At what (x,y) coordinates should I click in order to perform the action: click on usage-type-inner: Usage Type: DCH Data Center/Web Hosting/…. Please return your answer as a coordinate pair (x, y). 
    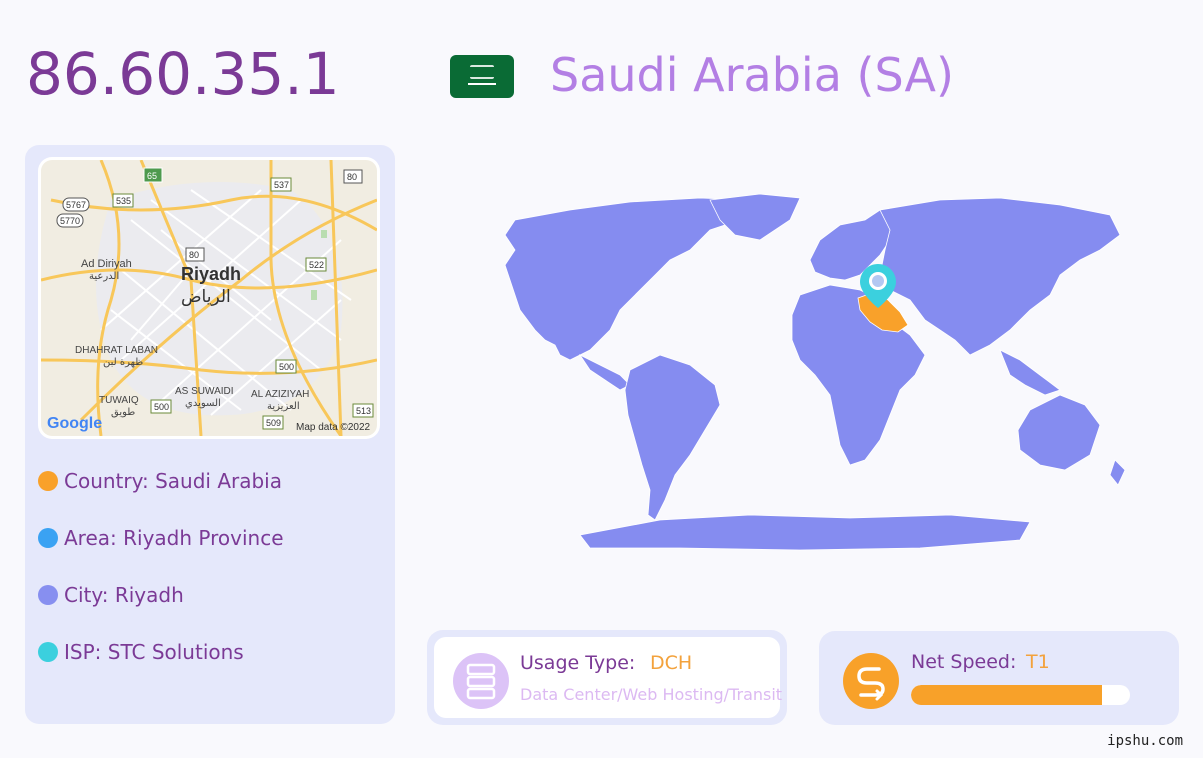
    Looking at the image, I should click on (608, 677).